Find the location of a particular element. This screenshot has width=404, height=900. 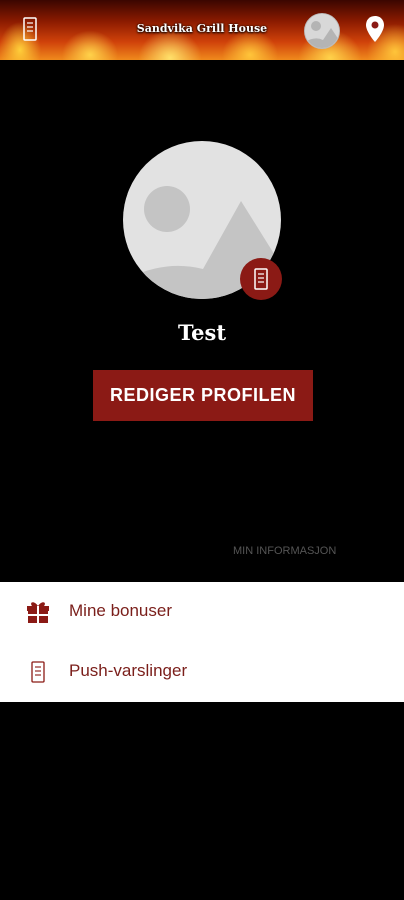

edit-profile-button: REDIGER PROFILEN is located at coordinates (203, 395).